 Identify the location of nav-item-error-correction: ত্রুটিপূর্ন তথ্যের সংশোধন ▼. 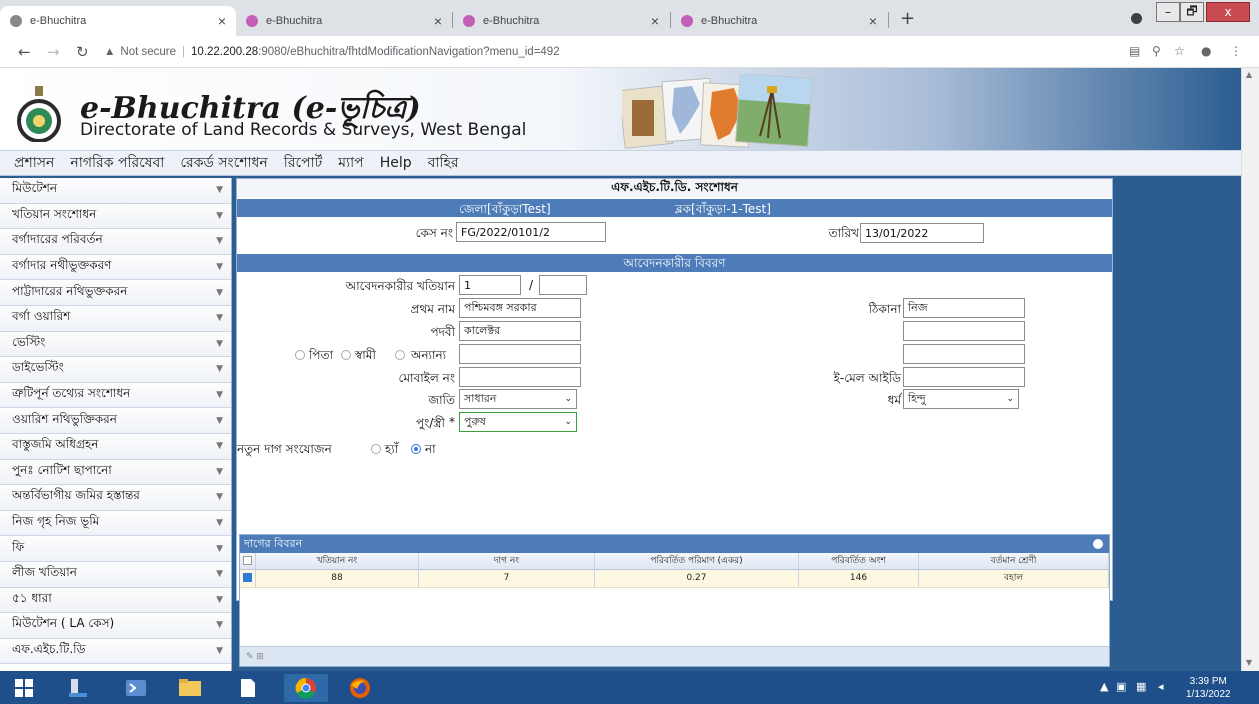
(115, 395).